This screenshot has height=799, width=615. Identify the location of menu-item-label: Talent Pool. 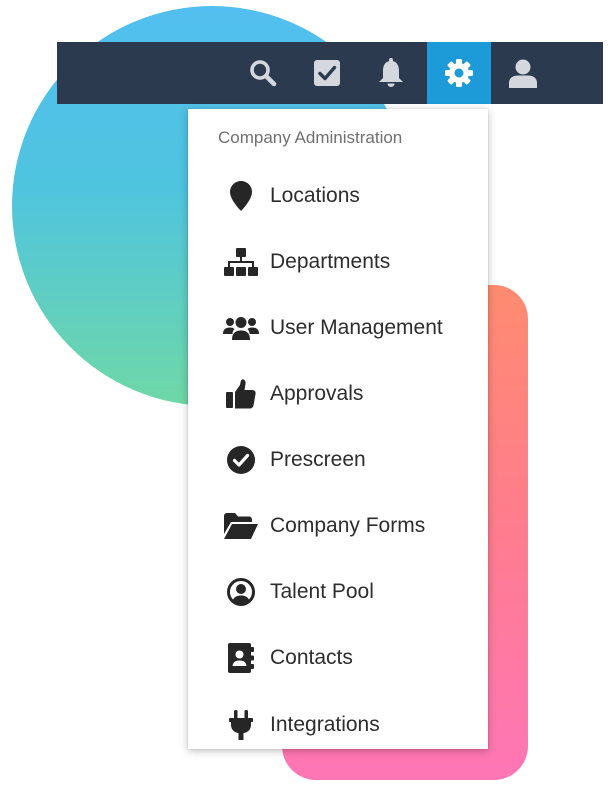
(322, 591).